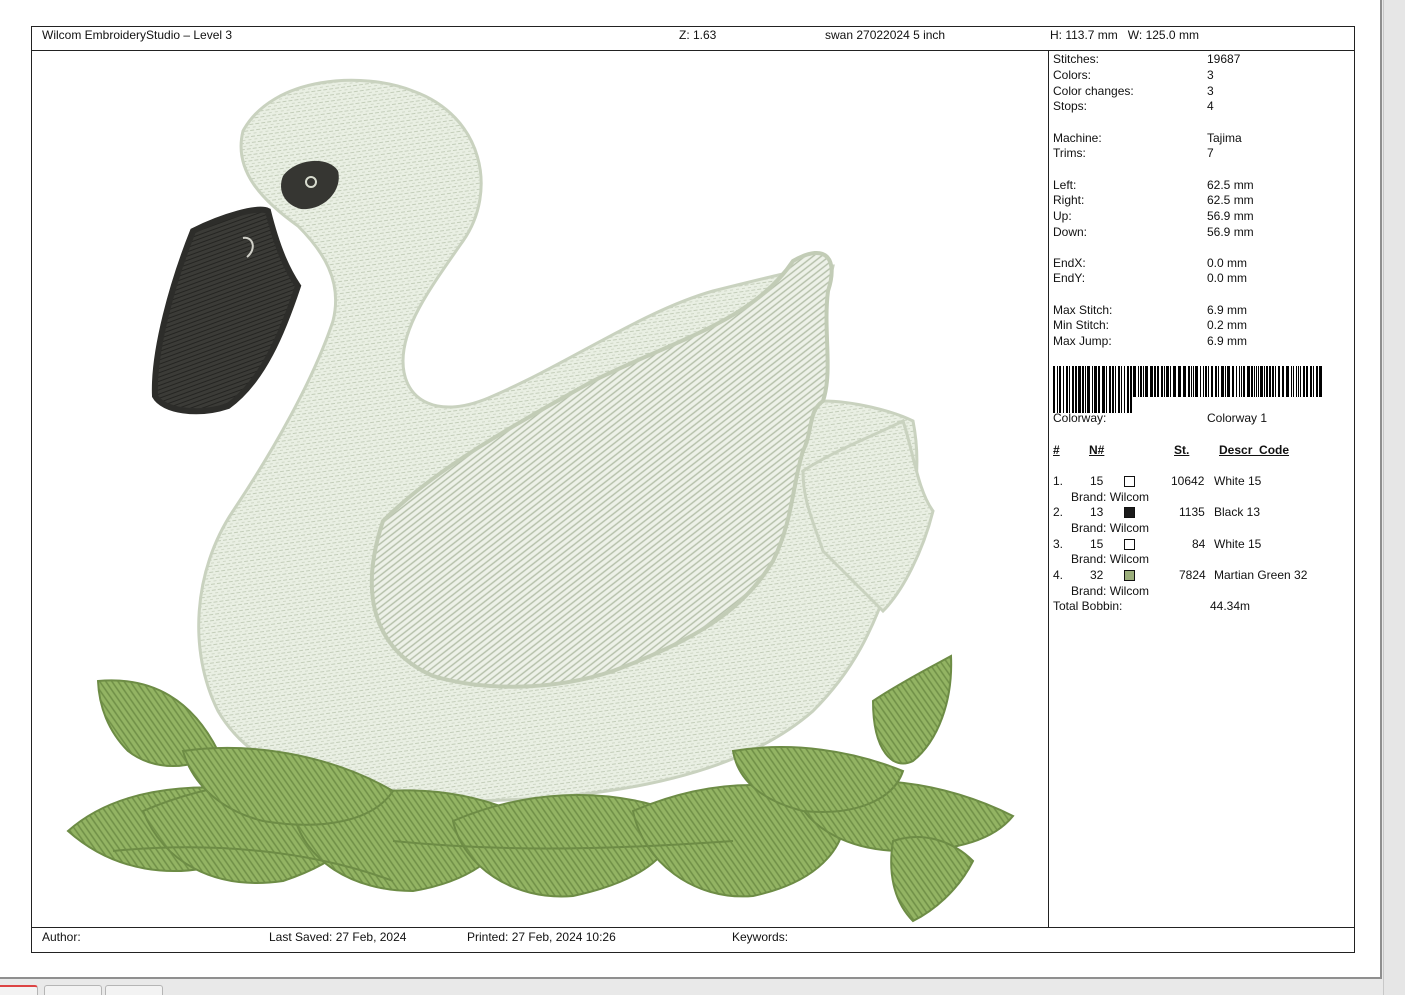 The image size is (1405, 995). What do you see at coordinates (1097, 450) in the screenshot?
I see `col-number: N#` at bounding box center [1097, 450].